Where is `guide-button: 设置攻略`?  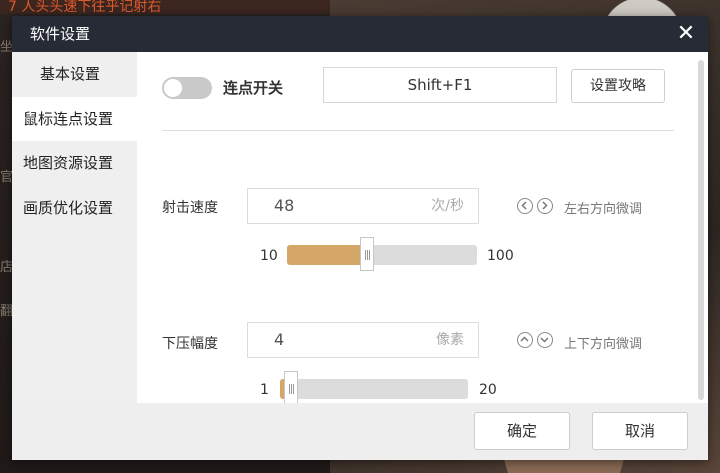
guide-button: 设置攻略 is located at coordinates (618, 86).